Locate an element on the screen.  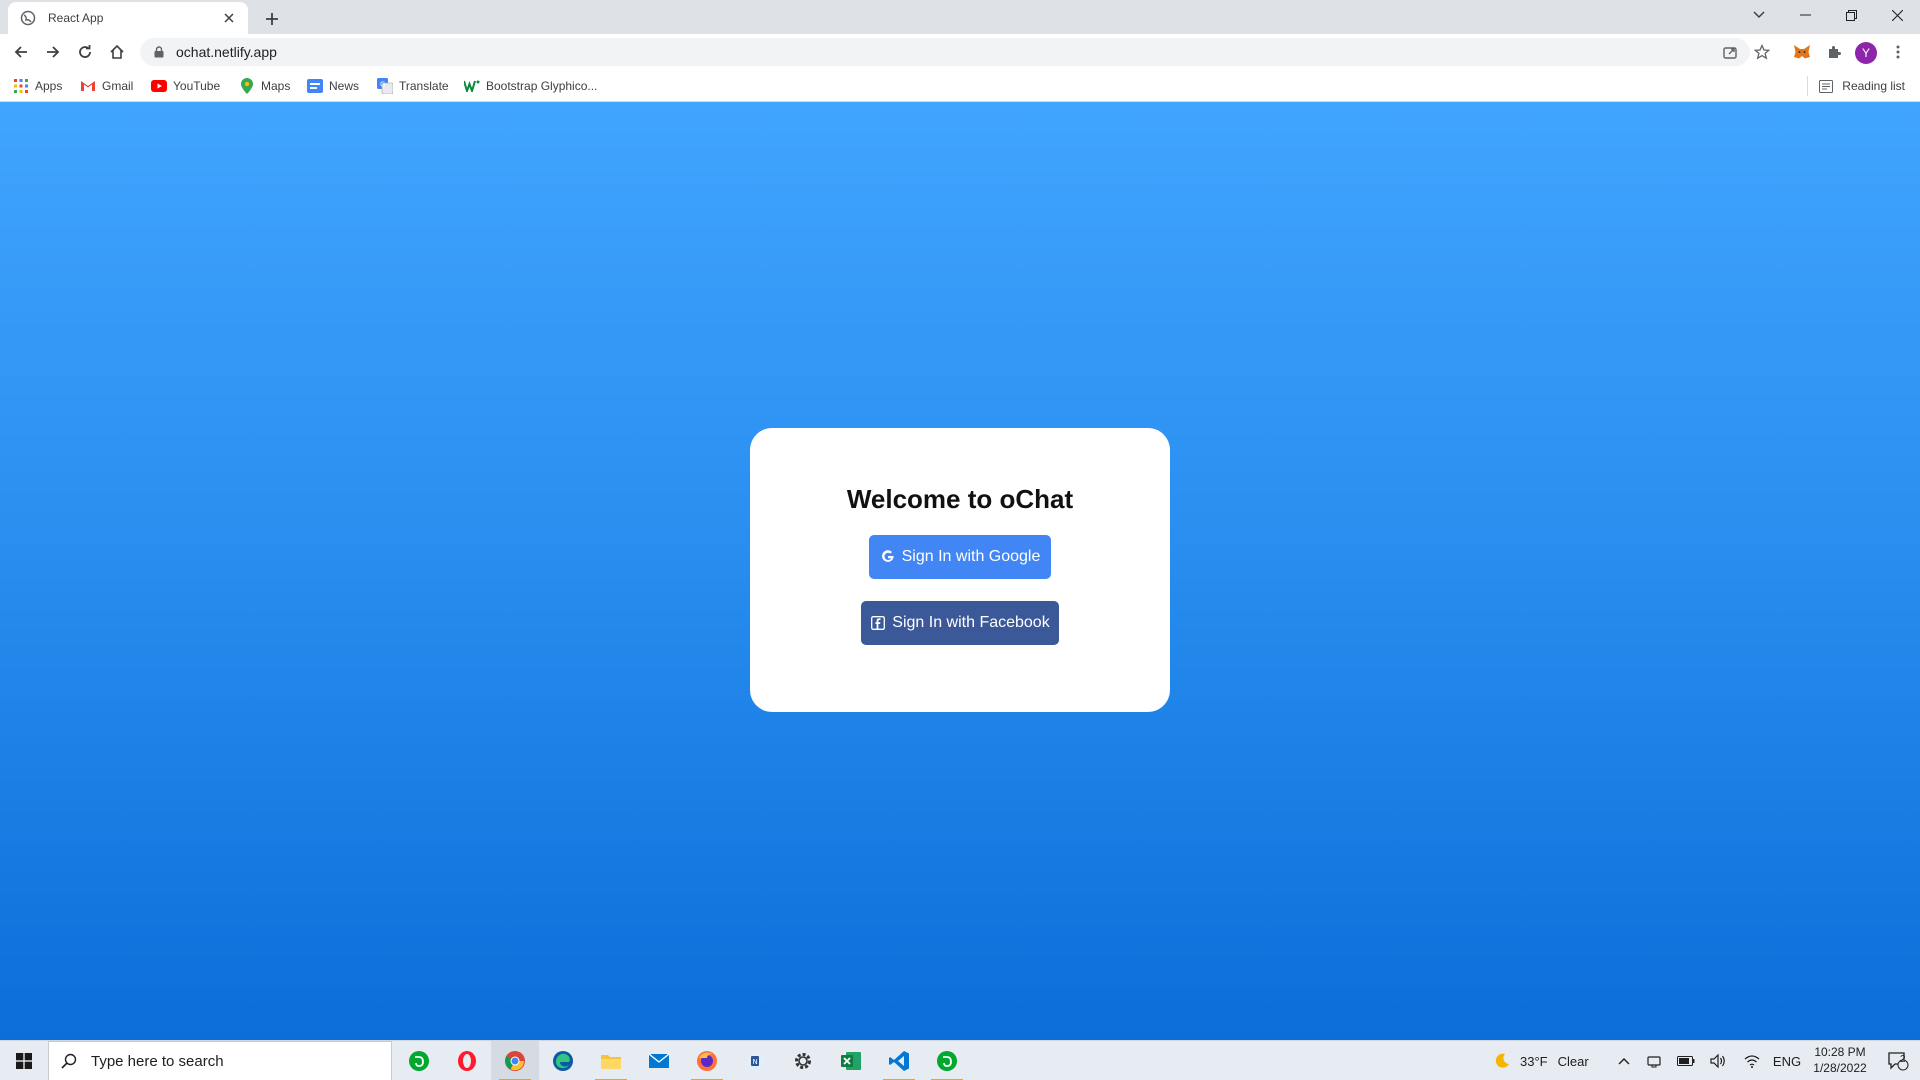
file-explorer-taskbar-icon is located at coordinates (611, 1060).